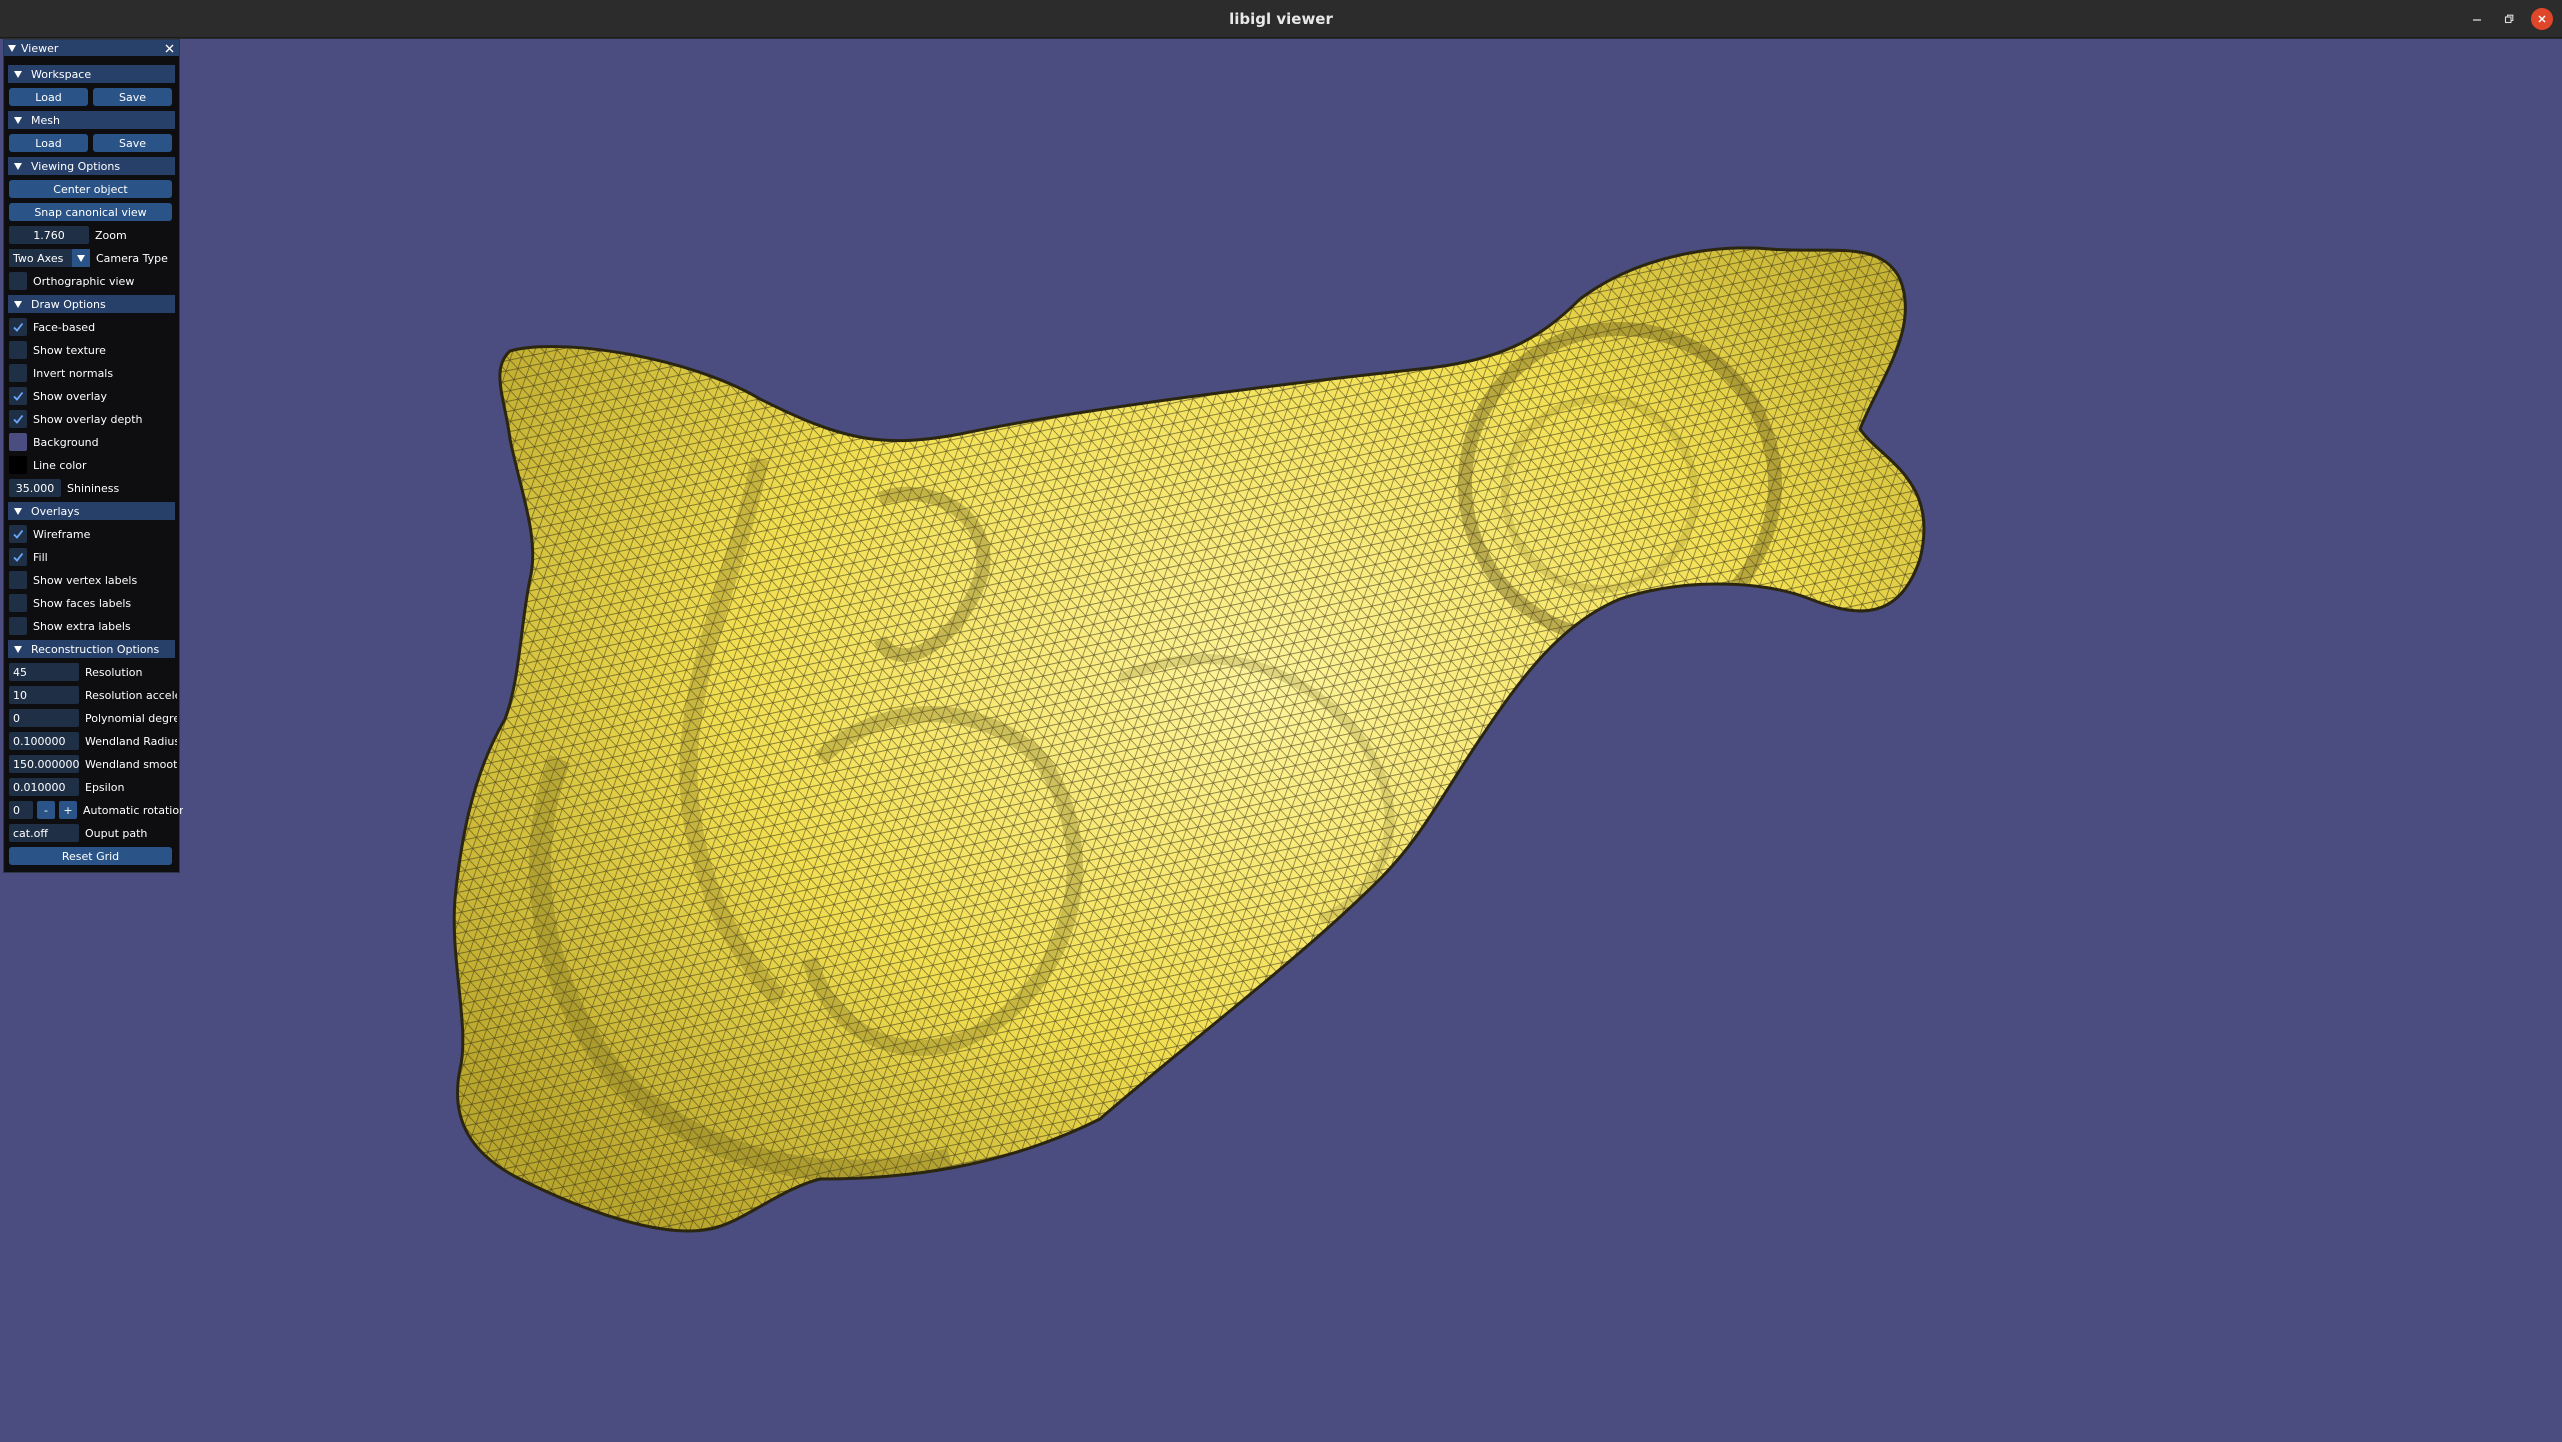 The width and height of the screenshot is (2562, 1442). I want to click on wendland-radius-input: 0.100000, so click(44, 741).